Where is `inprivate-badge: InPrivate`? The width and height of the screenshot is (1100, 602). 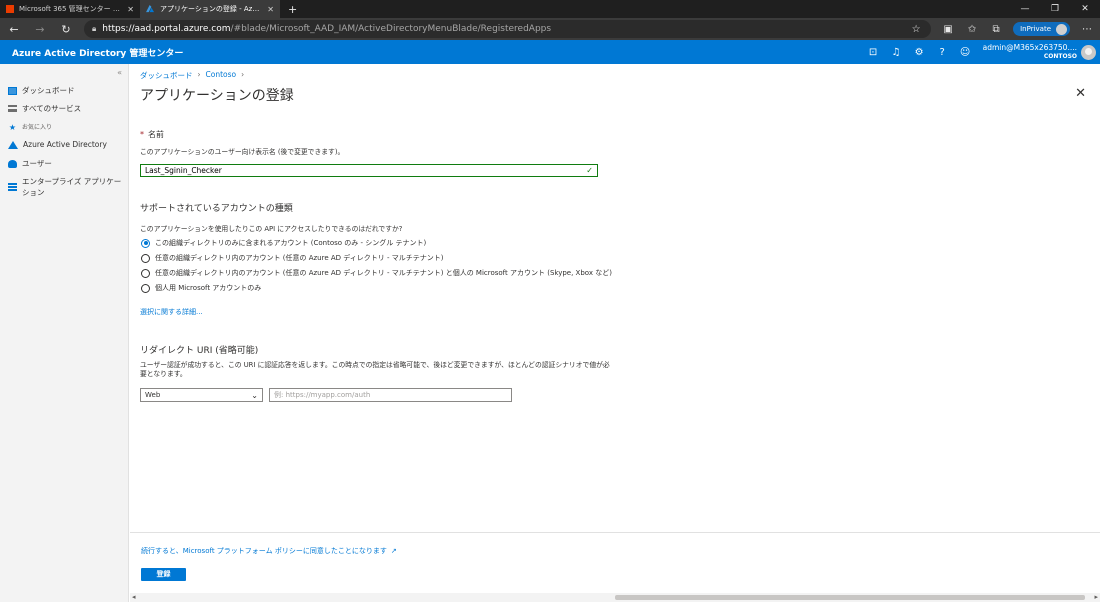
inprivate-badge: InPrivate is located at coordinates (1041, 29).